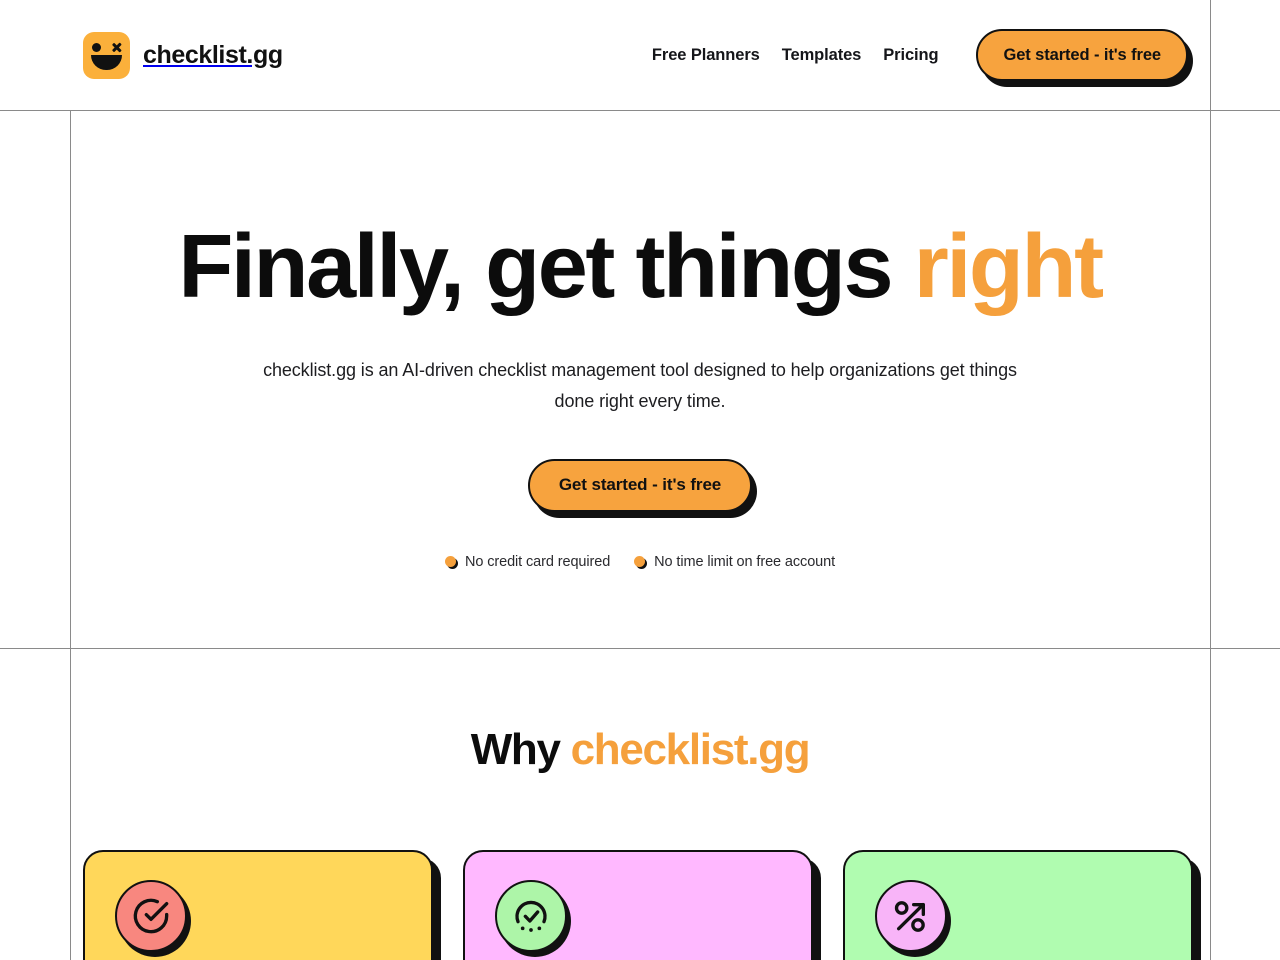 The width and height of the screenshot is (1280, 960). Describe the element at coordinates (822, 55) in the screenshot. I see `nav-item-templates: Templates` at that location.